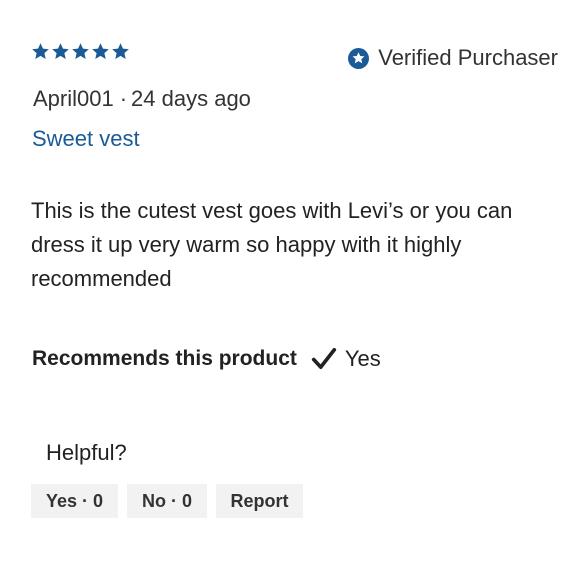 This screenshot has width=580, height=580. Describe the element at coordinates (86, 138) in the screenshot. I see `review-title: Sweet vest` at that location.